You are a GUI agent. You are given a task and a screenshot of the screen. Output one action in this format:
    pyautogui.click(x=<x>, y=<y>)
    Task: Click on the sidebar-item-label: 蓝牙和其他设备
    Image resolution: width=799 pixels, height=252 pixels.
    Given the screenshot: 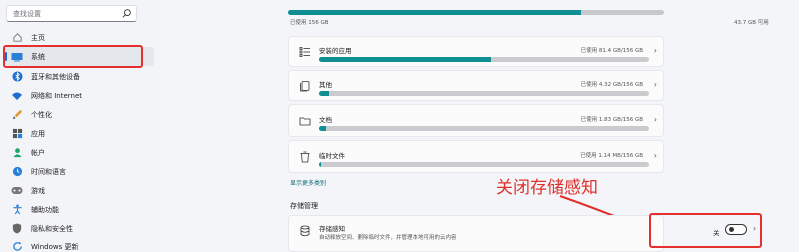 What is the action you would take?
    pyautogui.click(x=55, y=76)
    